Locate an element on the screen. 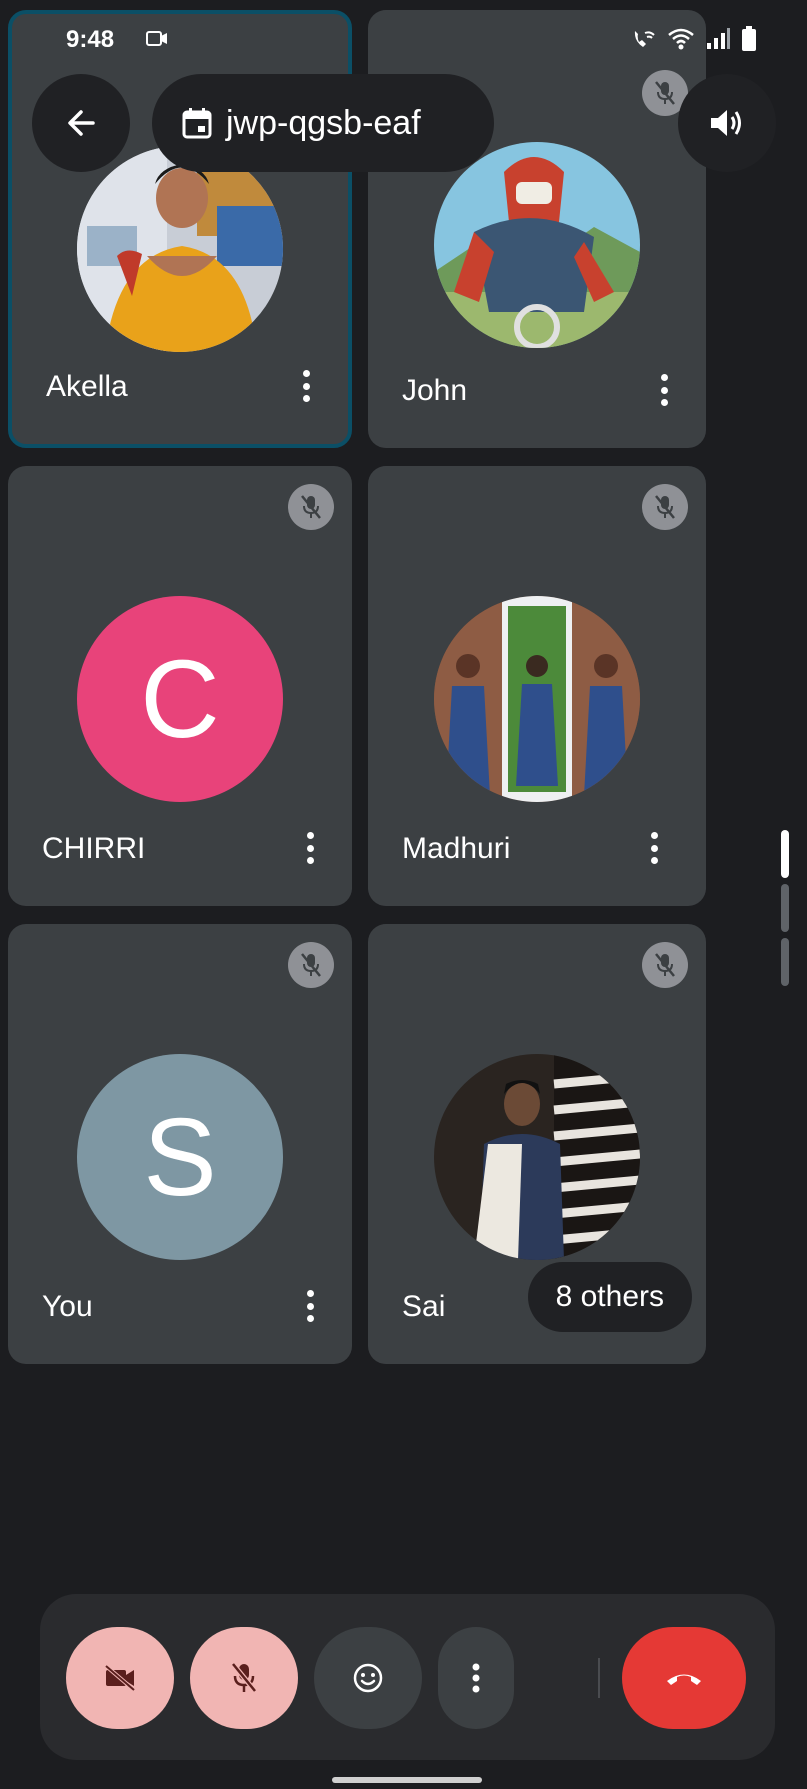 Image resolution: width=807 pixels, height=1789 pixels. avatar-letter: C is located at coordinates (180, 699).